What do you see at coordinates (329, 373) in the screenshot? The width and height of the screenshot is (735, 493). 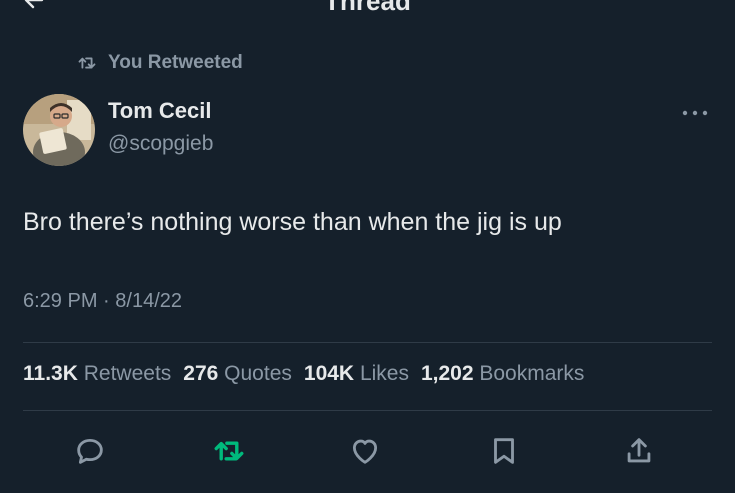 I see `likes-count: 104K` at bounding box center [329, 373].